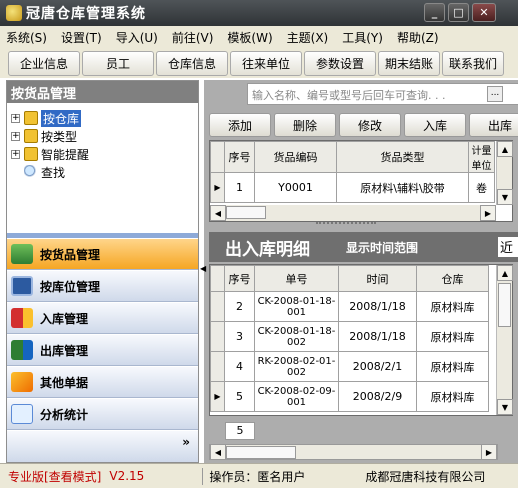  What do you see at coordinates (70, 286) in the screenshot?
I see `nav-label: 按库位管理` at bounding box center [70, 286].